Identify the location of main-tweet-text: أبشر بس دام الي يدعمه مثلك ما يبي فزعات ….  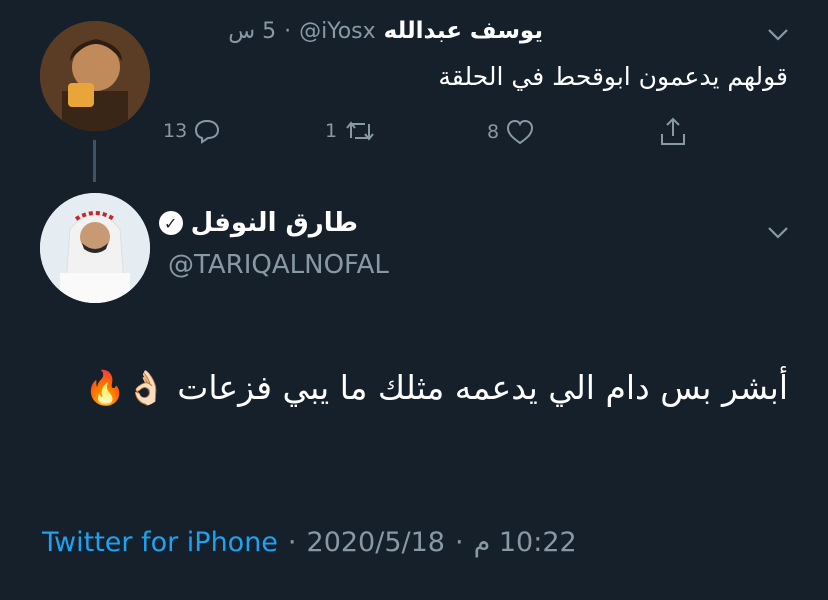
(436, 387).